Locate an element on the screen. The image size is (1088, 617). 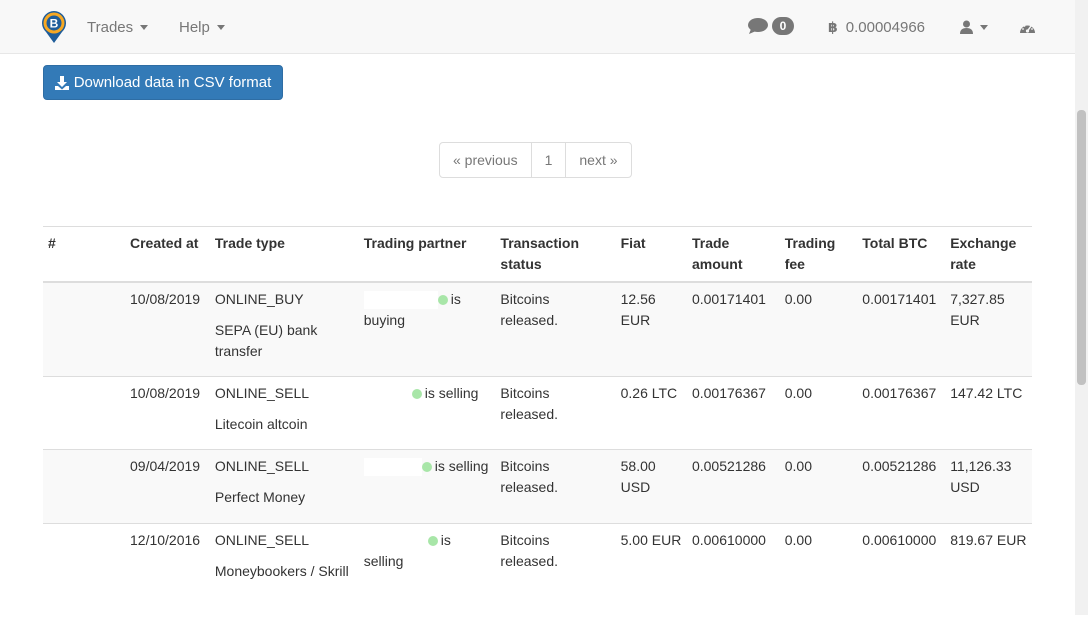
top-navbar: B Trades Help 0 ฿ 0.00004966 is located at coordinates (537, 27).